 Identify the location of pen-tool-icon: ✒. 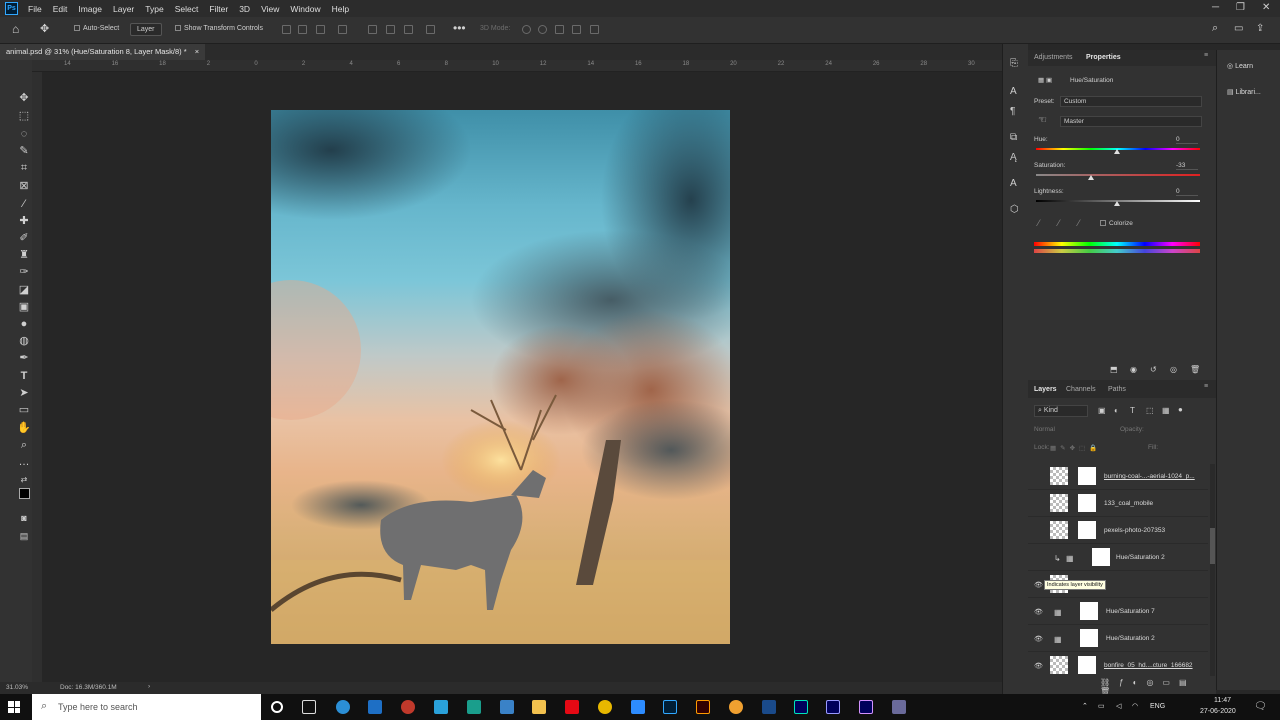
(24, 358).